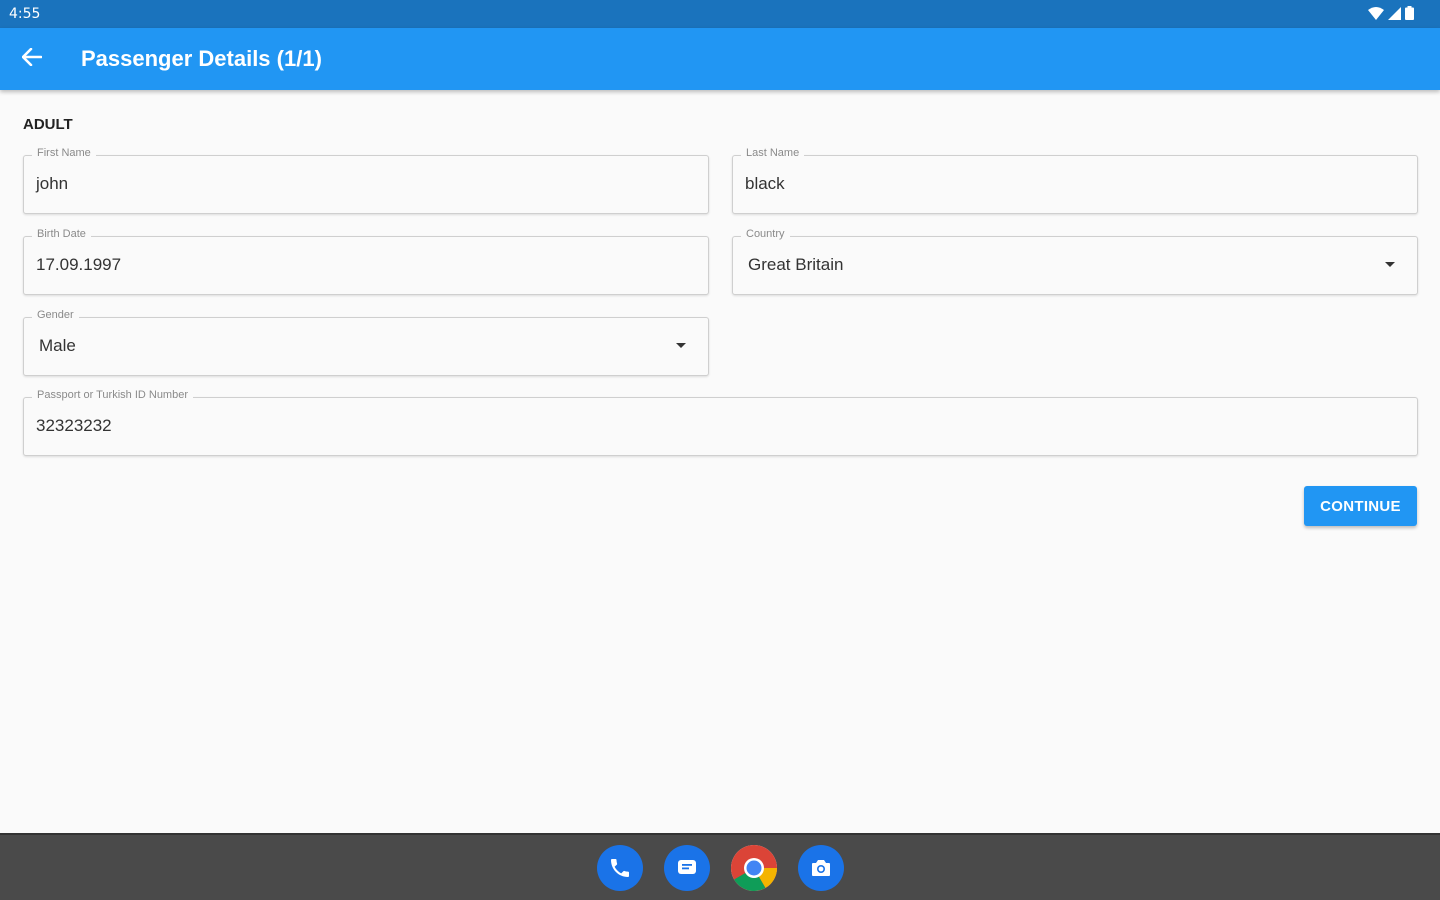 The image size is (1440, 900). What do you see at coordinates (796, 264) in the screenshot?
I see `country-value: Great Britain` at bounding box center [796, 264].